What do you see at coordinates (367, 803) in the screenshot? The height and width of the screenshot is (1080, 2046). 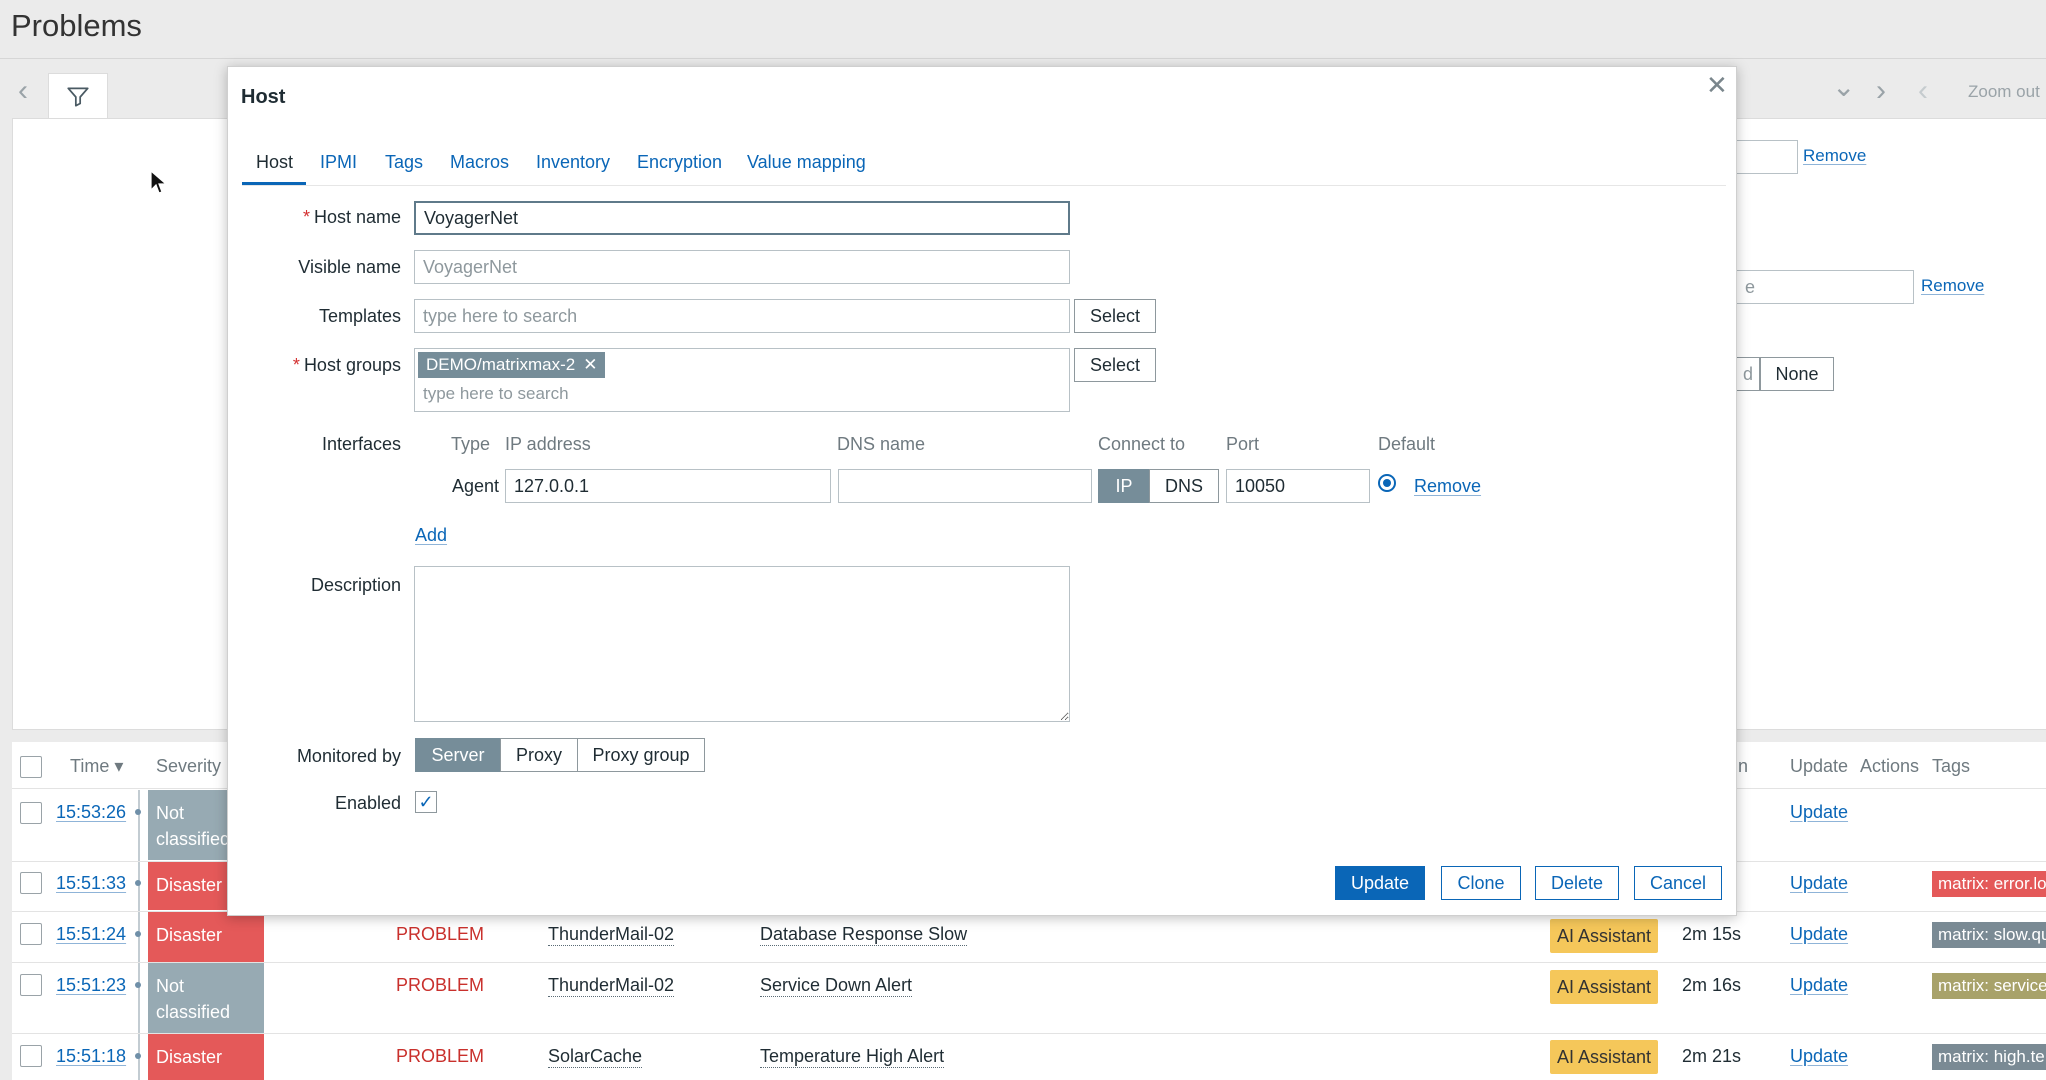 I see `enabled-label: Enabled` at bounding box center [367, 803].